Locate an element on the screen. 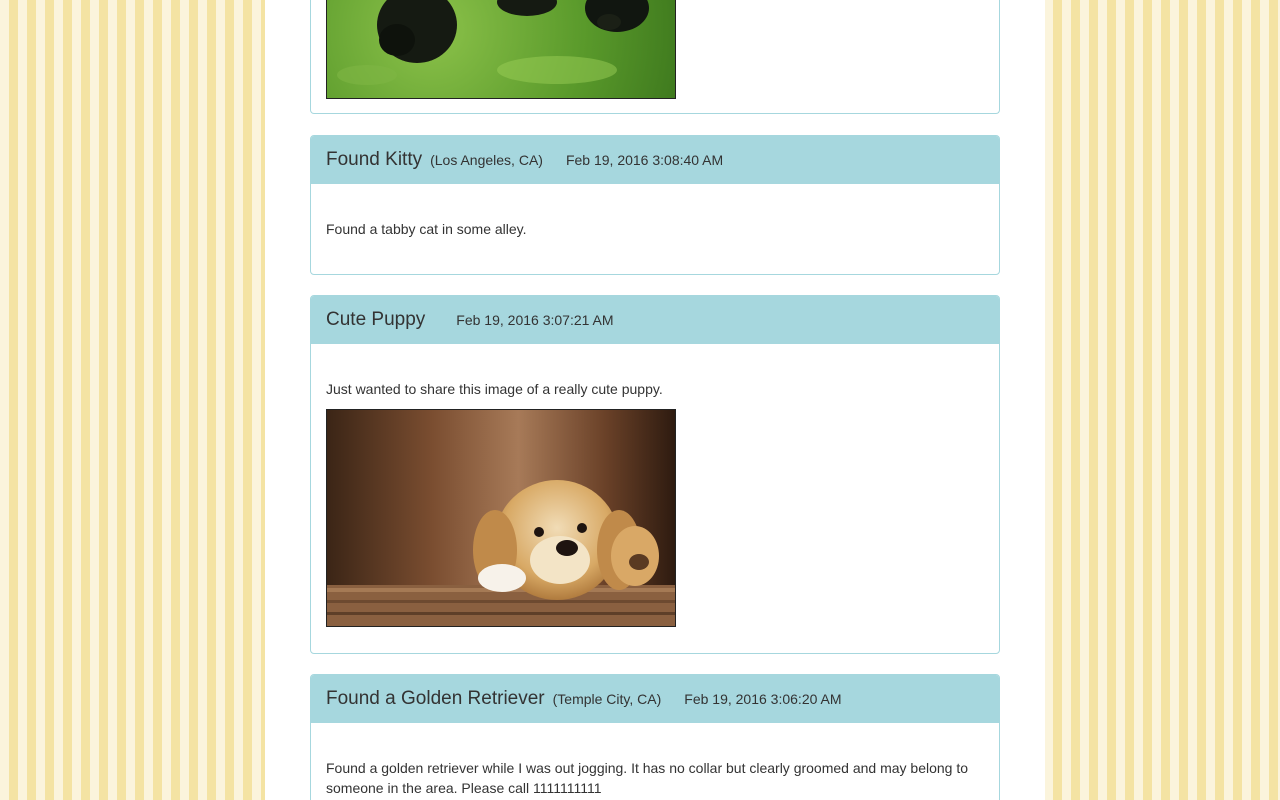 The image size is (1280, 800). post-header: Cute Puppy Feb 19, 2016 3:07:21 AM is located at coordinates (655, 320).